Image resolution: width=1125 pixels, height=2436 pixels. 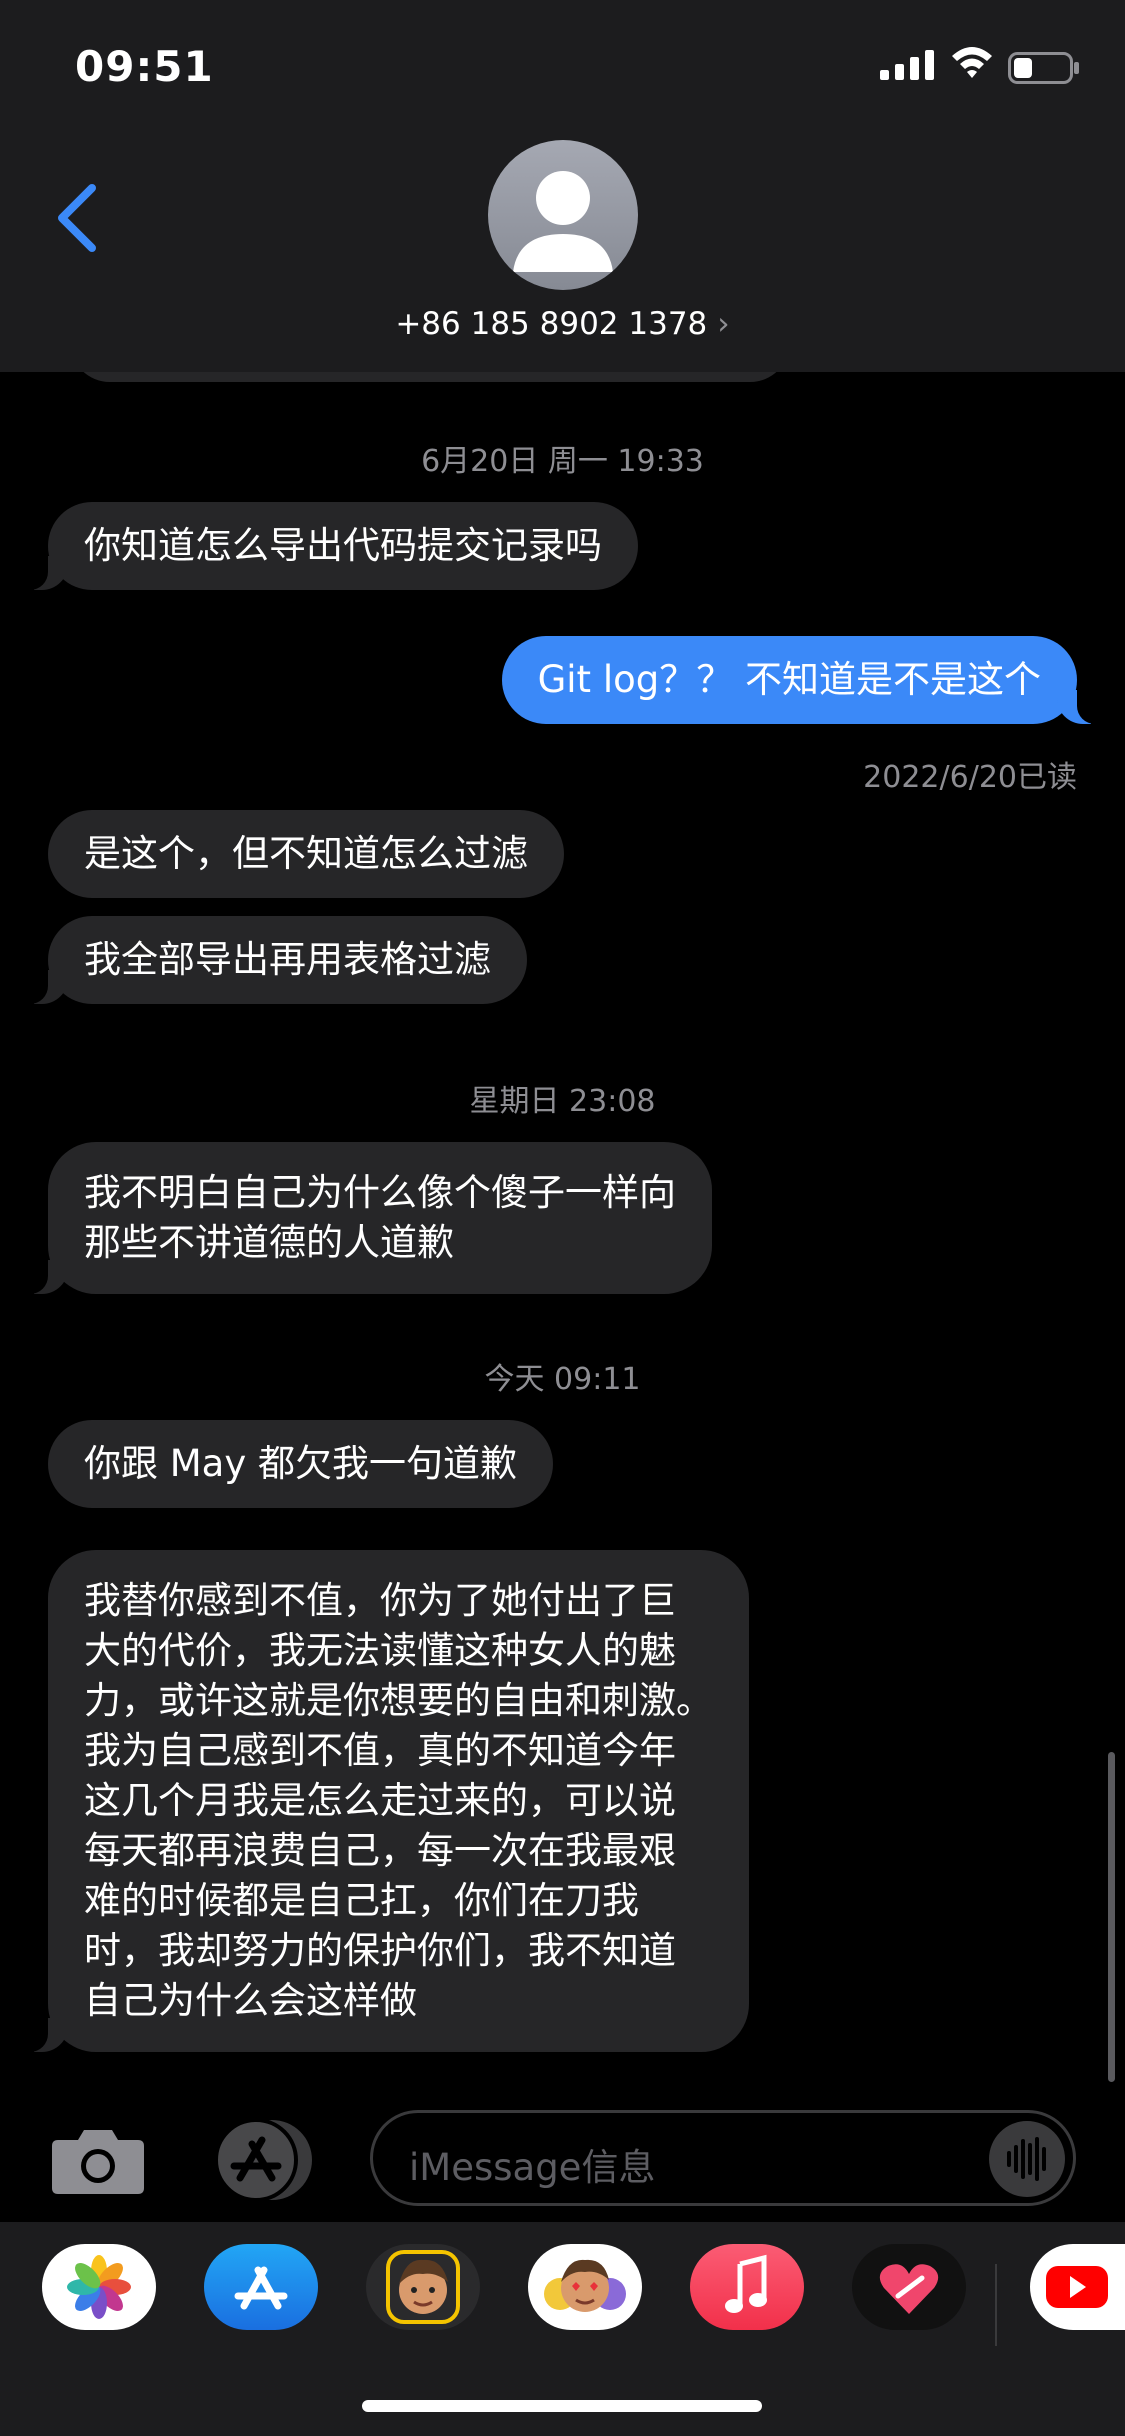 I want to click on music-app-icon, so click(x=747, y=2287).